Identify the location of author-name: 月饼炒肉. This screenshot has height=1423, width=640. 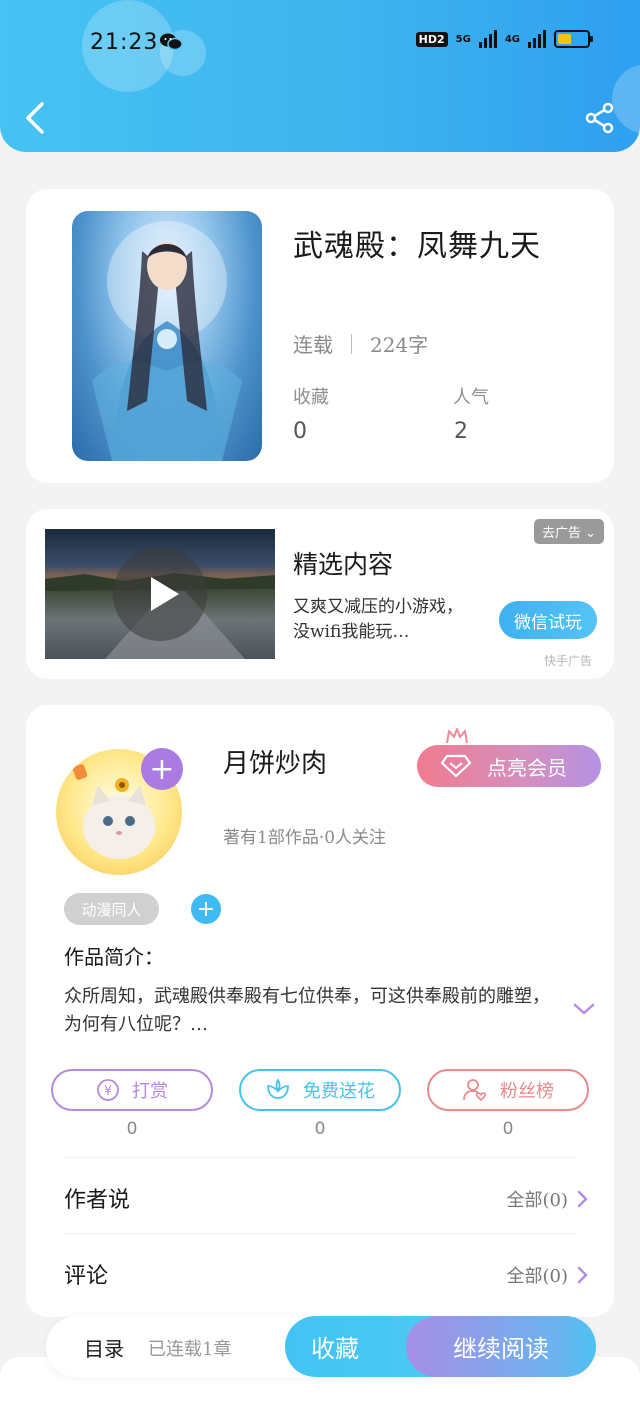
(275, 764).